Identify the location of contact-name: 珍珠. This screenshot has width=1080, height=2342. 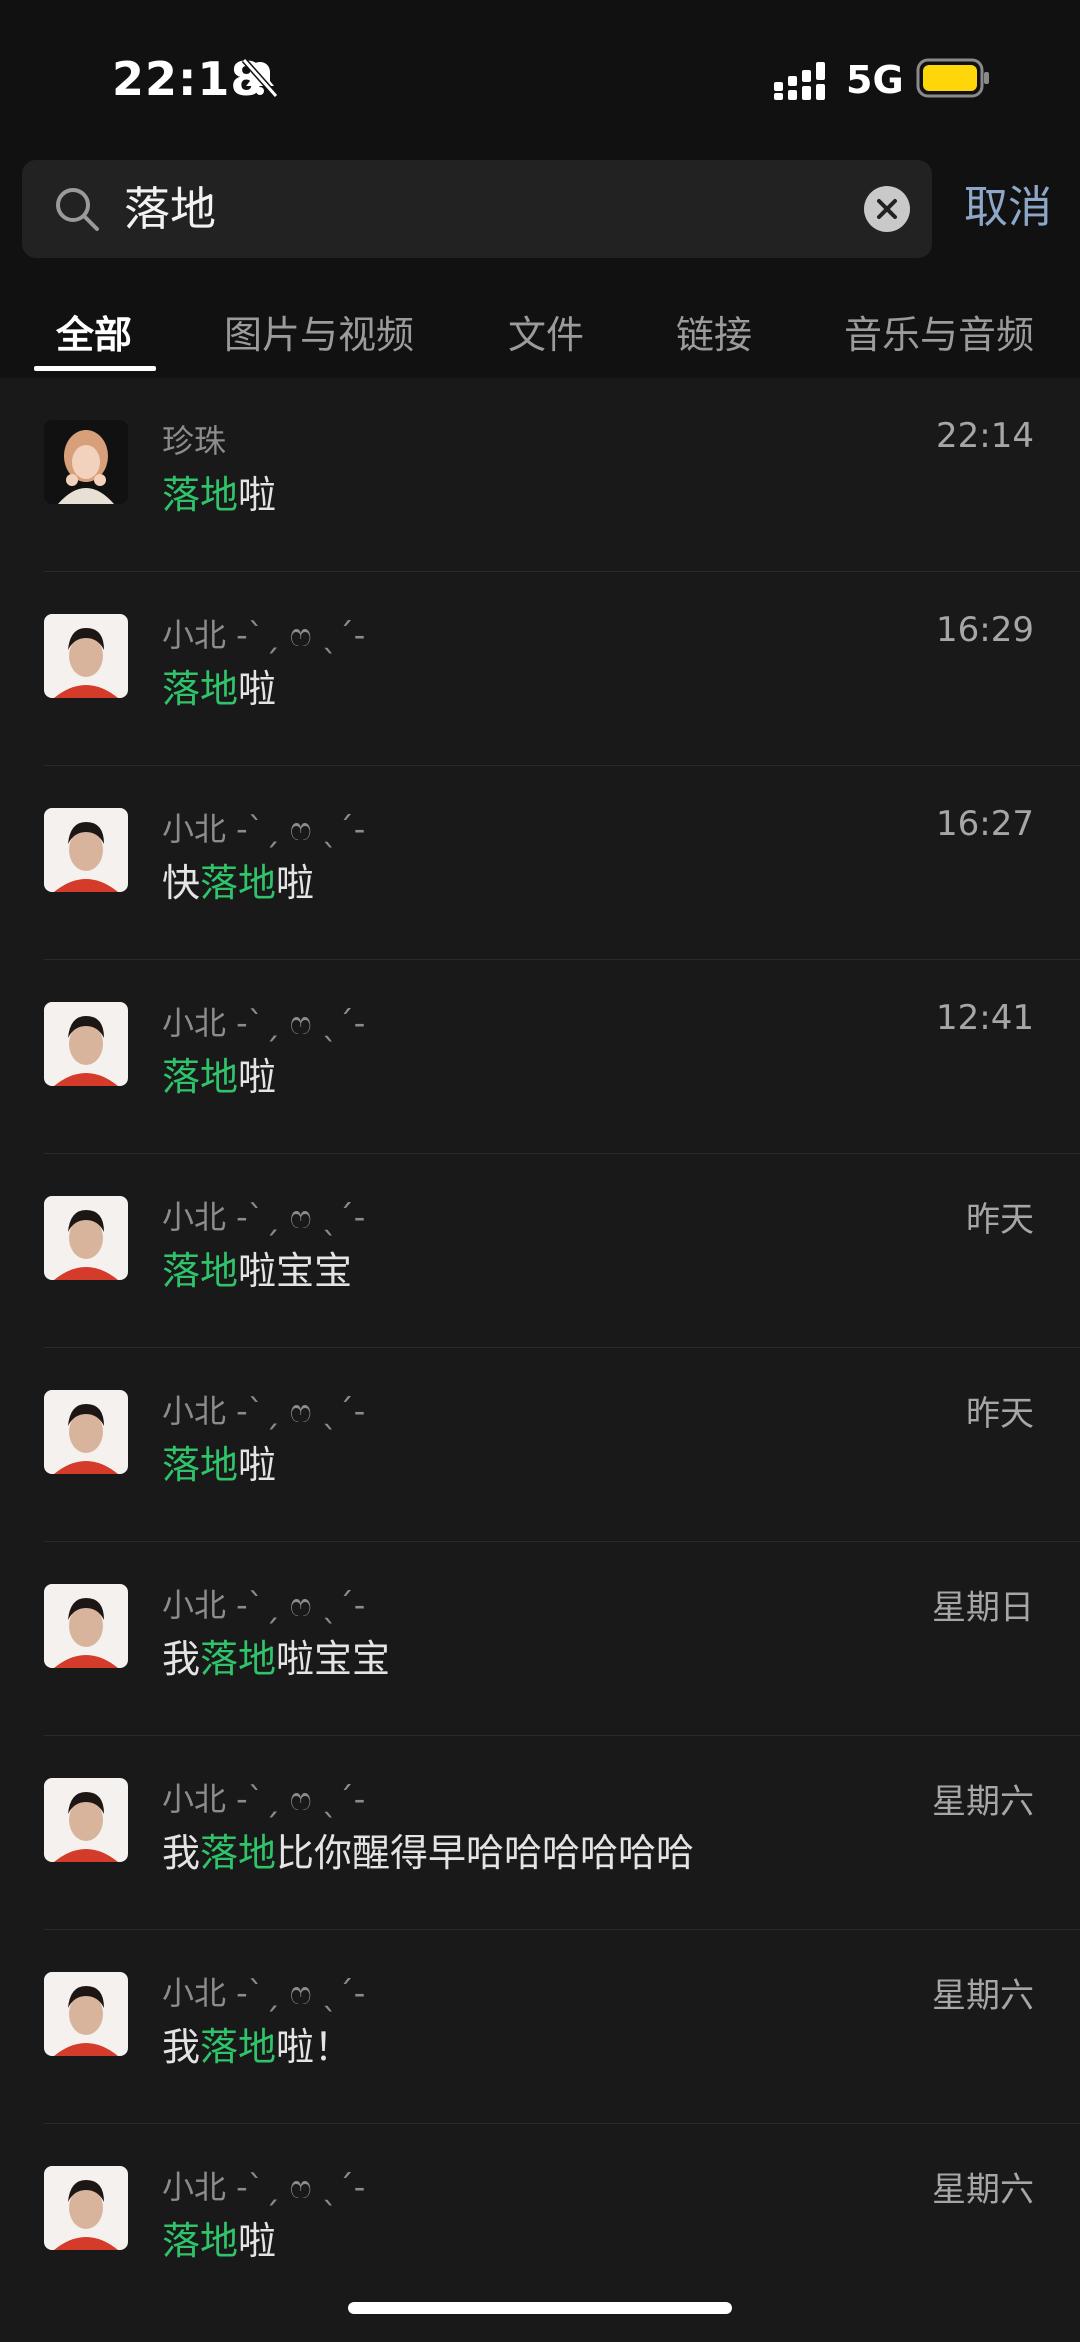
(194, 441).